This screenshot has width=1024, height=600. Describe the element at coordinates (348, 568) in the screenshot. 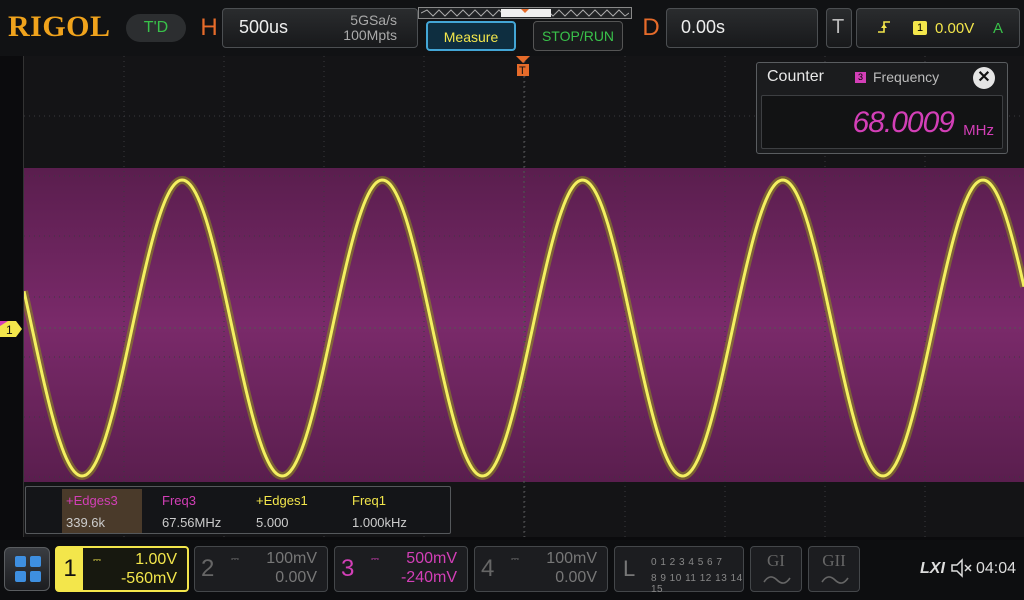

I see `channel-number: 3` at that location.